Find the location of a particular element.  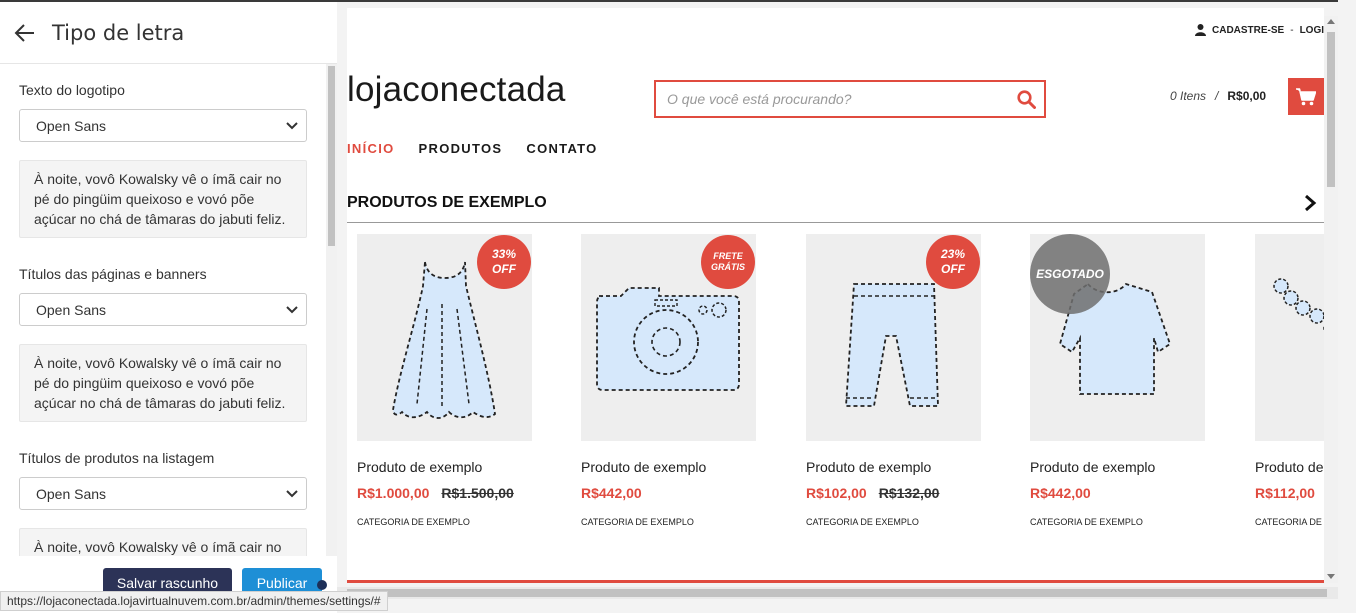

window-edge is located at coordinates (1347, 305).